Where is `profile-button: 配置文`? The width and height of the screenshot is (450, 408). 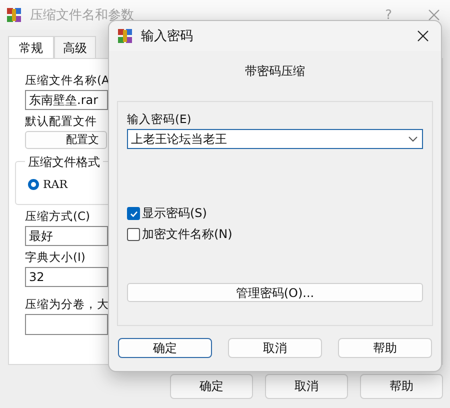
profile-button: 配置文 is located at coordinates (66, 140).